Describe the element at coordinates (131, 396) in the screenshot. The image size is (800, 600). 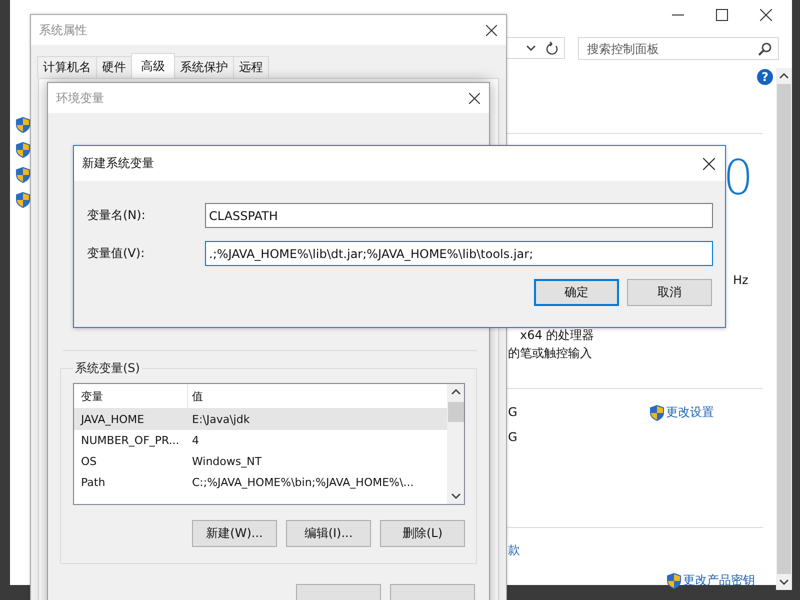
I see `column-header: 变量` at that location.